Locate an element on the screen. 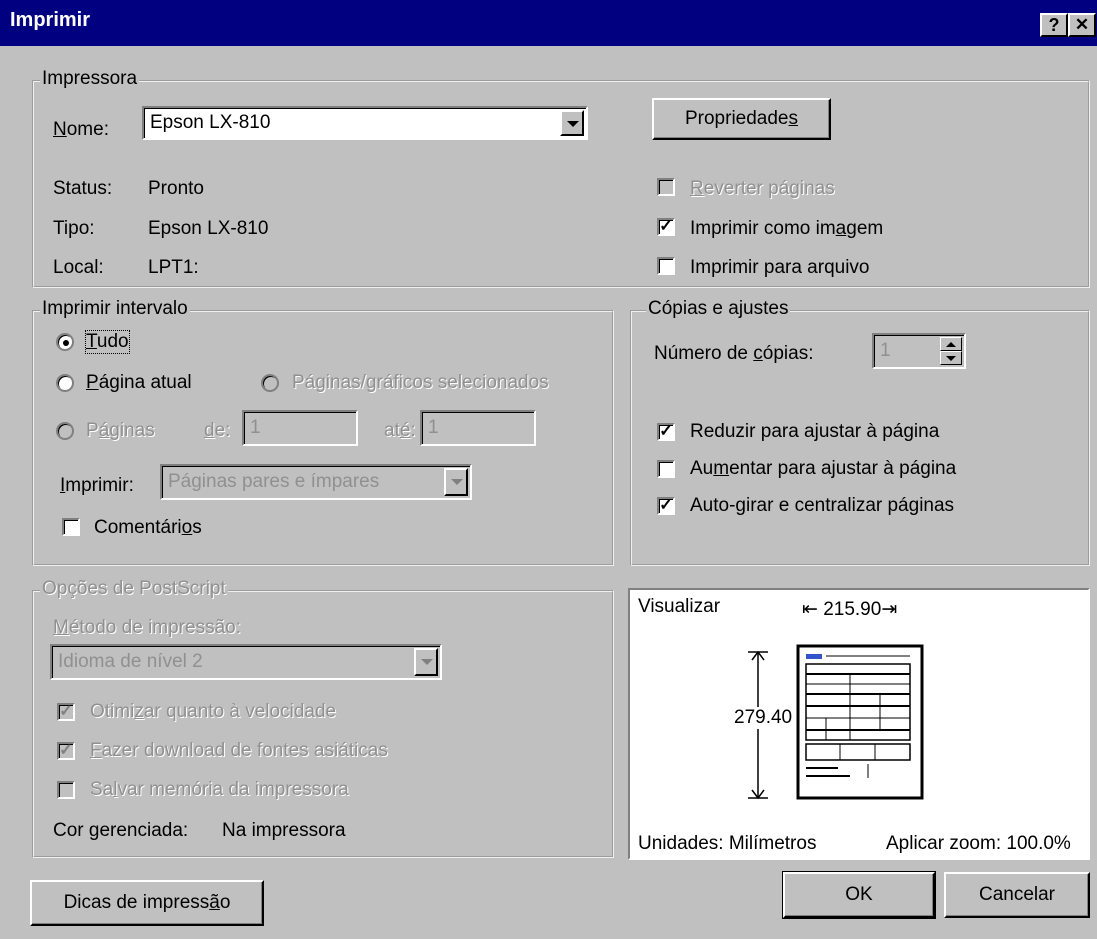  cancel-button: Cancelar is located at coordinates (1017, 895).